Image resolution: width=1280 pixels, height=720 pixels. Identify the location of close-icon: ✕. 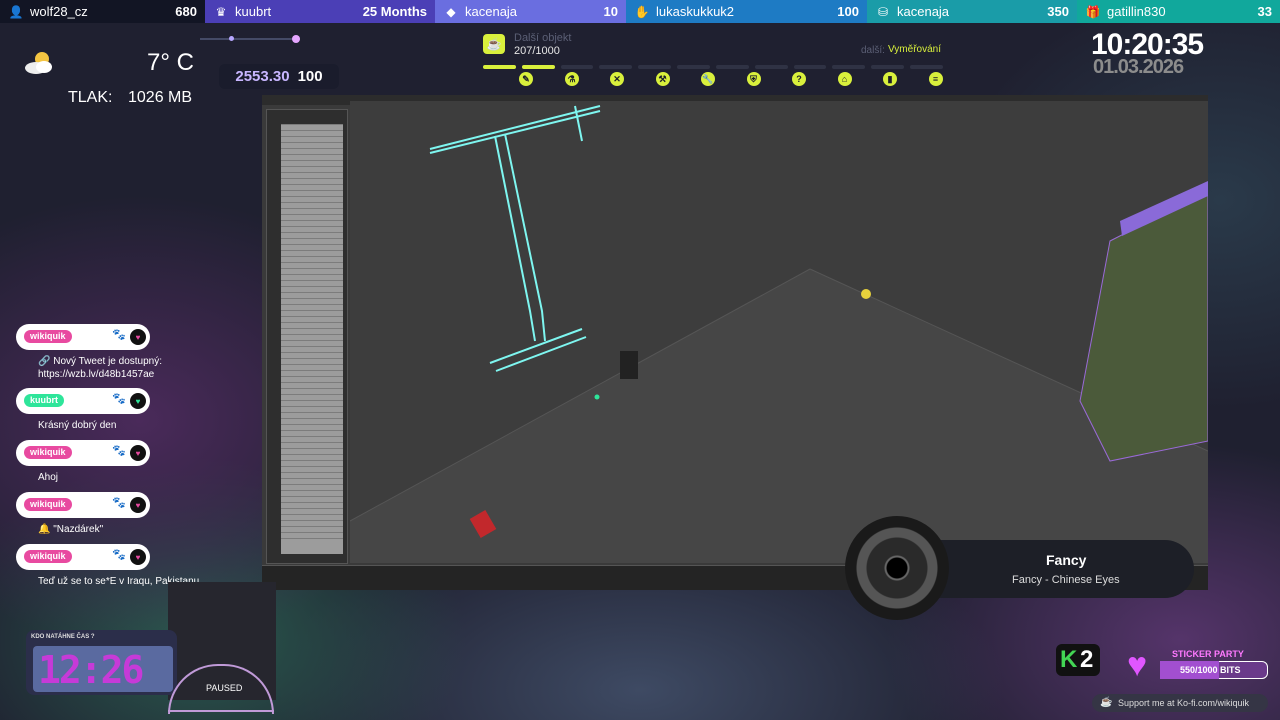
(617, 79).